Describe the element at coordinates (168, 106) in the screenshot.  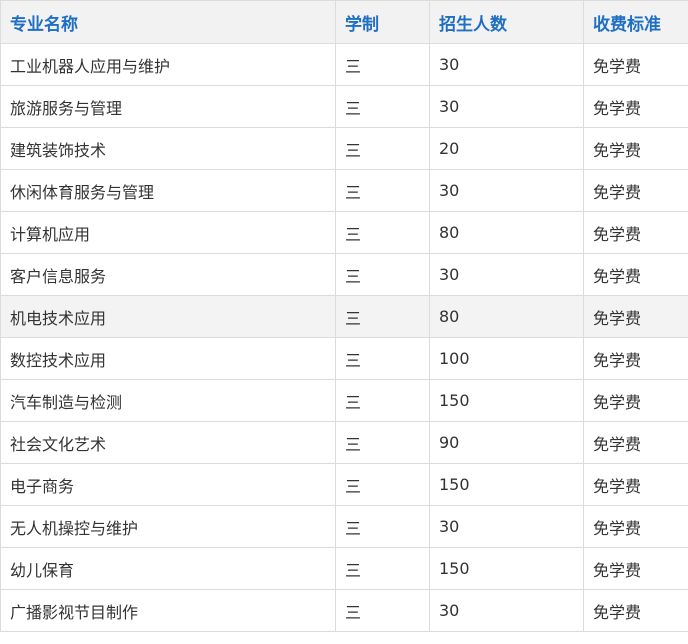
I see `cell-major-name: 旅游服务与管理` at that location.